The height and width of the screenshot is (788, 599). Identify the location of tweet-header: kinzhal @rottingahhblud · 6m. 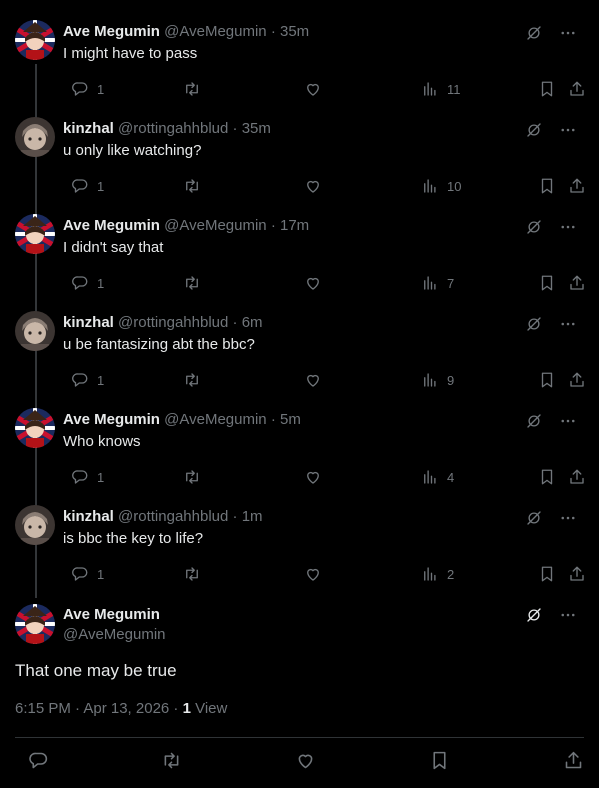
(163, 323).